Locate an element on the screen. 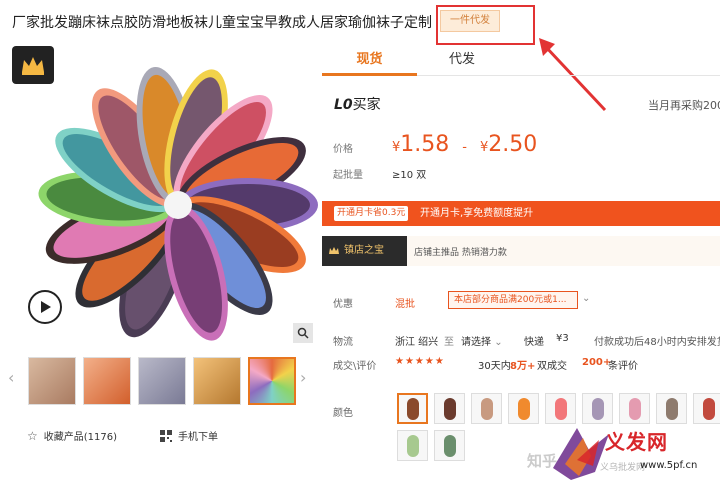 The image size is (720, 488). min-order-label: 起批量 is located at coordinates (348, 175).